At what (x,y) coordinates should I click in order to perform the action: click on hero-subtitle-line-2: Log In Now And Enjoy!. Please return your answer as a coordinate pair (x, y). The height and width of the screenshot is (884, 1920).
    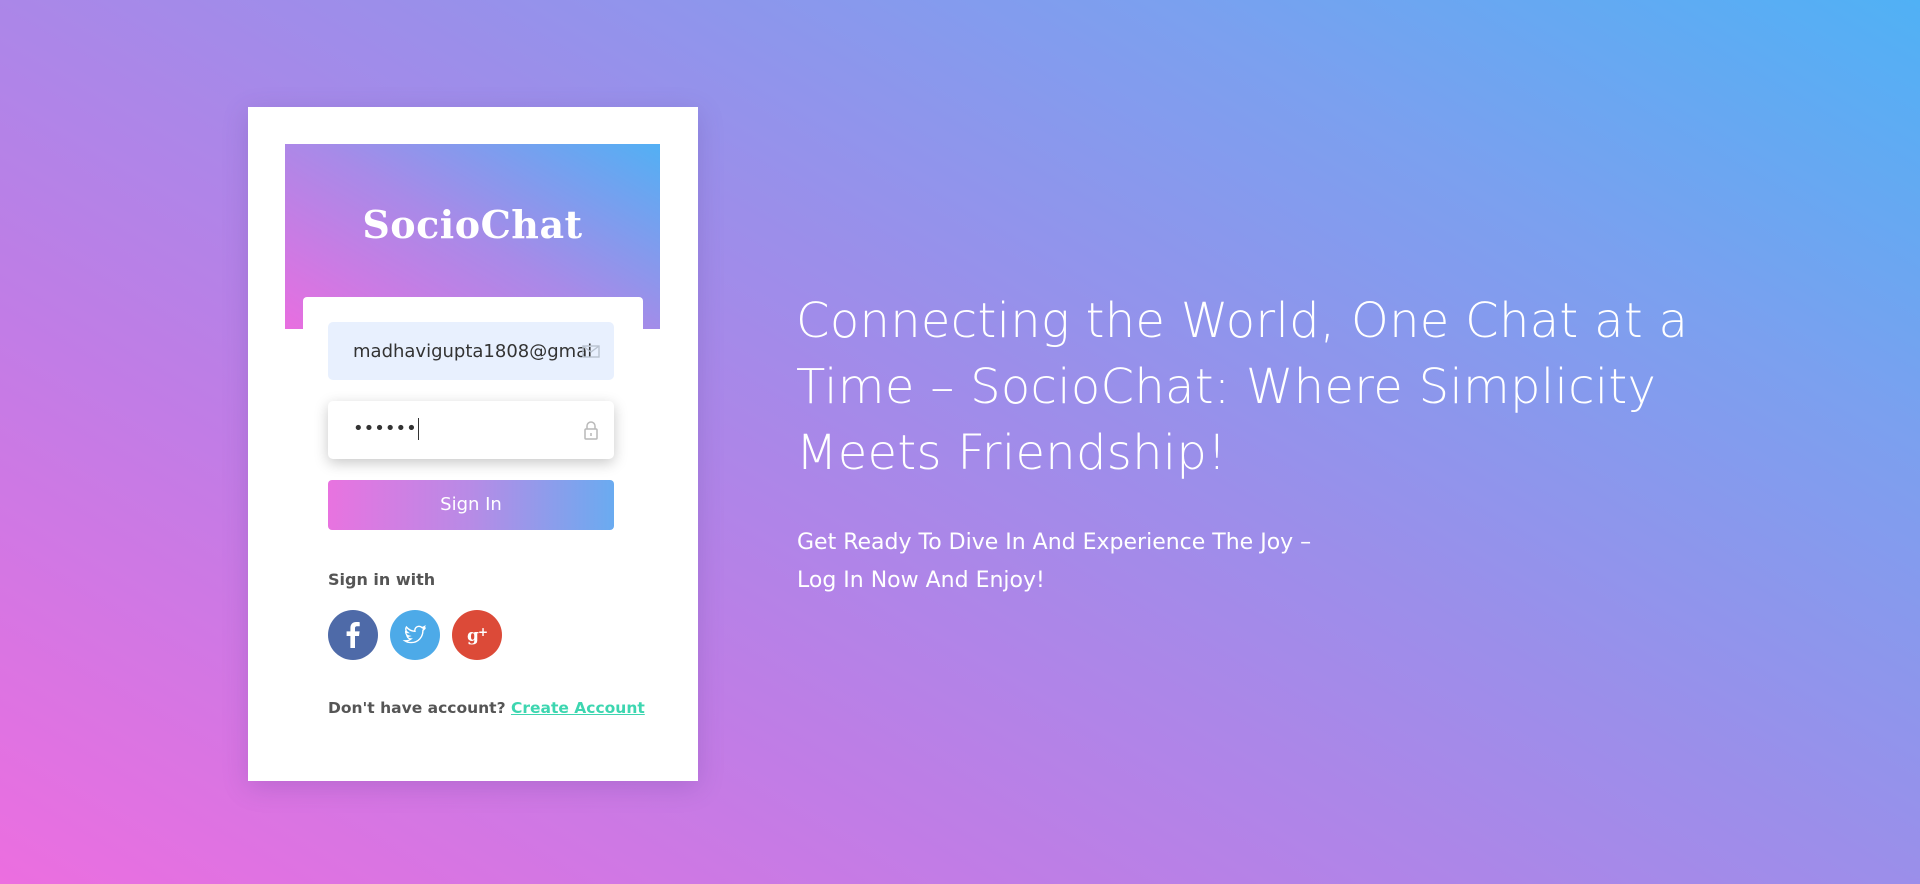
    Looking at the image, I should click on (921, 580).